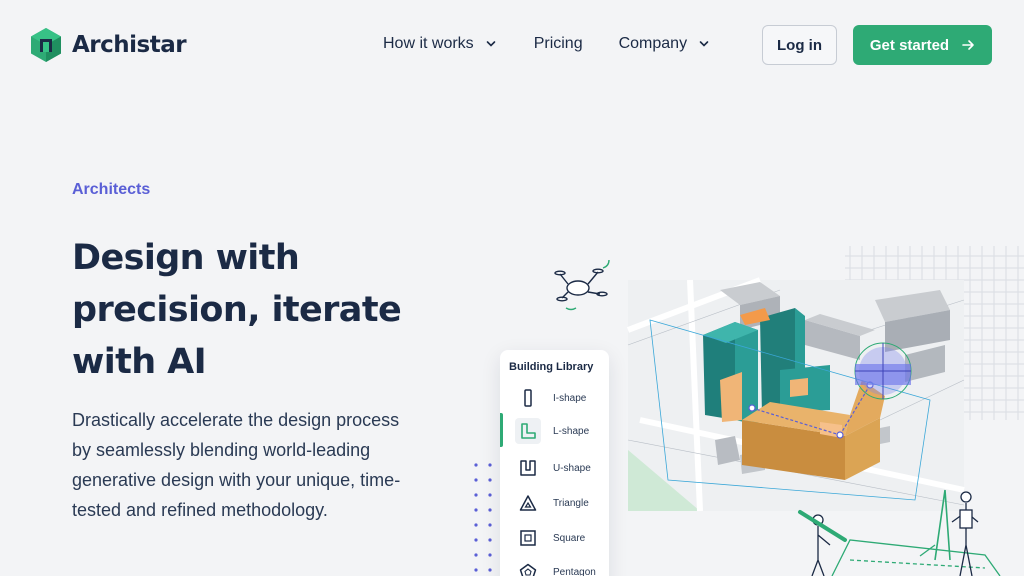 Image resolution: width=1024 pixels, height=576 pixels. I want to click on login-button: Log in, so click(799, 45).